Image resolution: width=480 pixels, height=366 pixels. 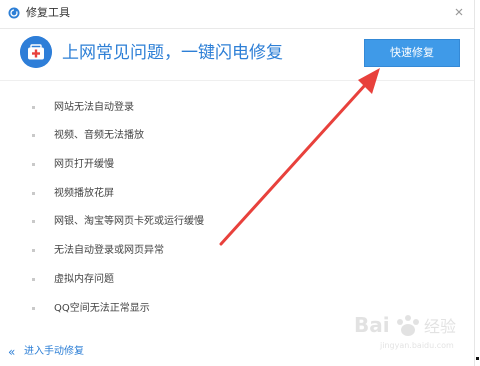 I want to click on headline: 上网常见问题，一键闪电修复, so click(x=172, y=53).